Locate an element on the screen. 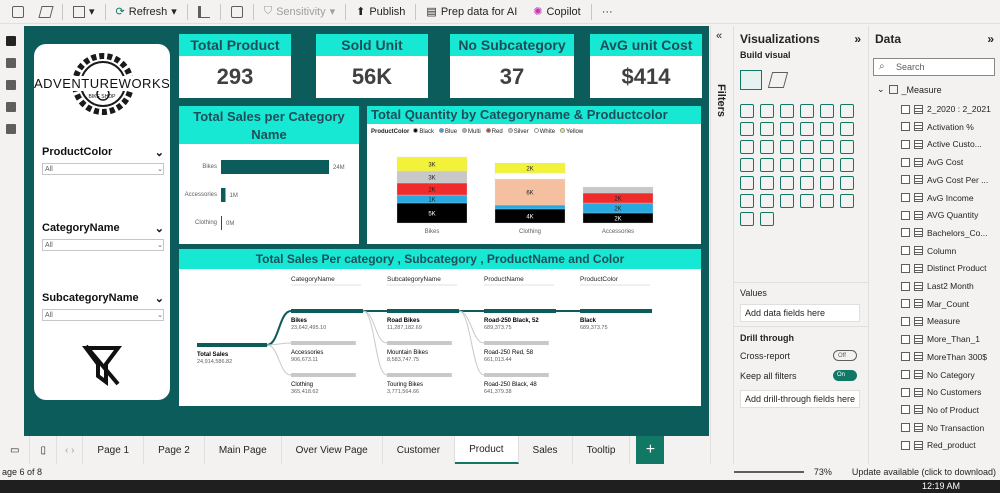 The height and width of the screenshot is (493, 1000). update-notice: Update available (click to download) is located at coordinates (924, 472).